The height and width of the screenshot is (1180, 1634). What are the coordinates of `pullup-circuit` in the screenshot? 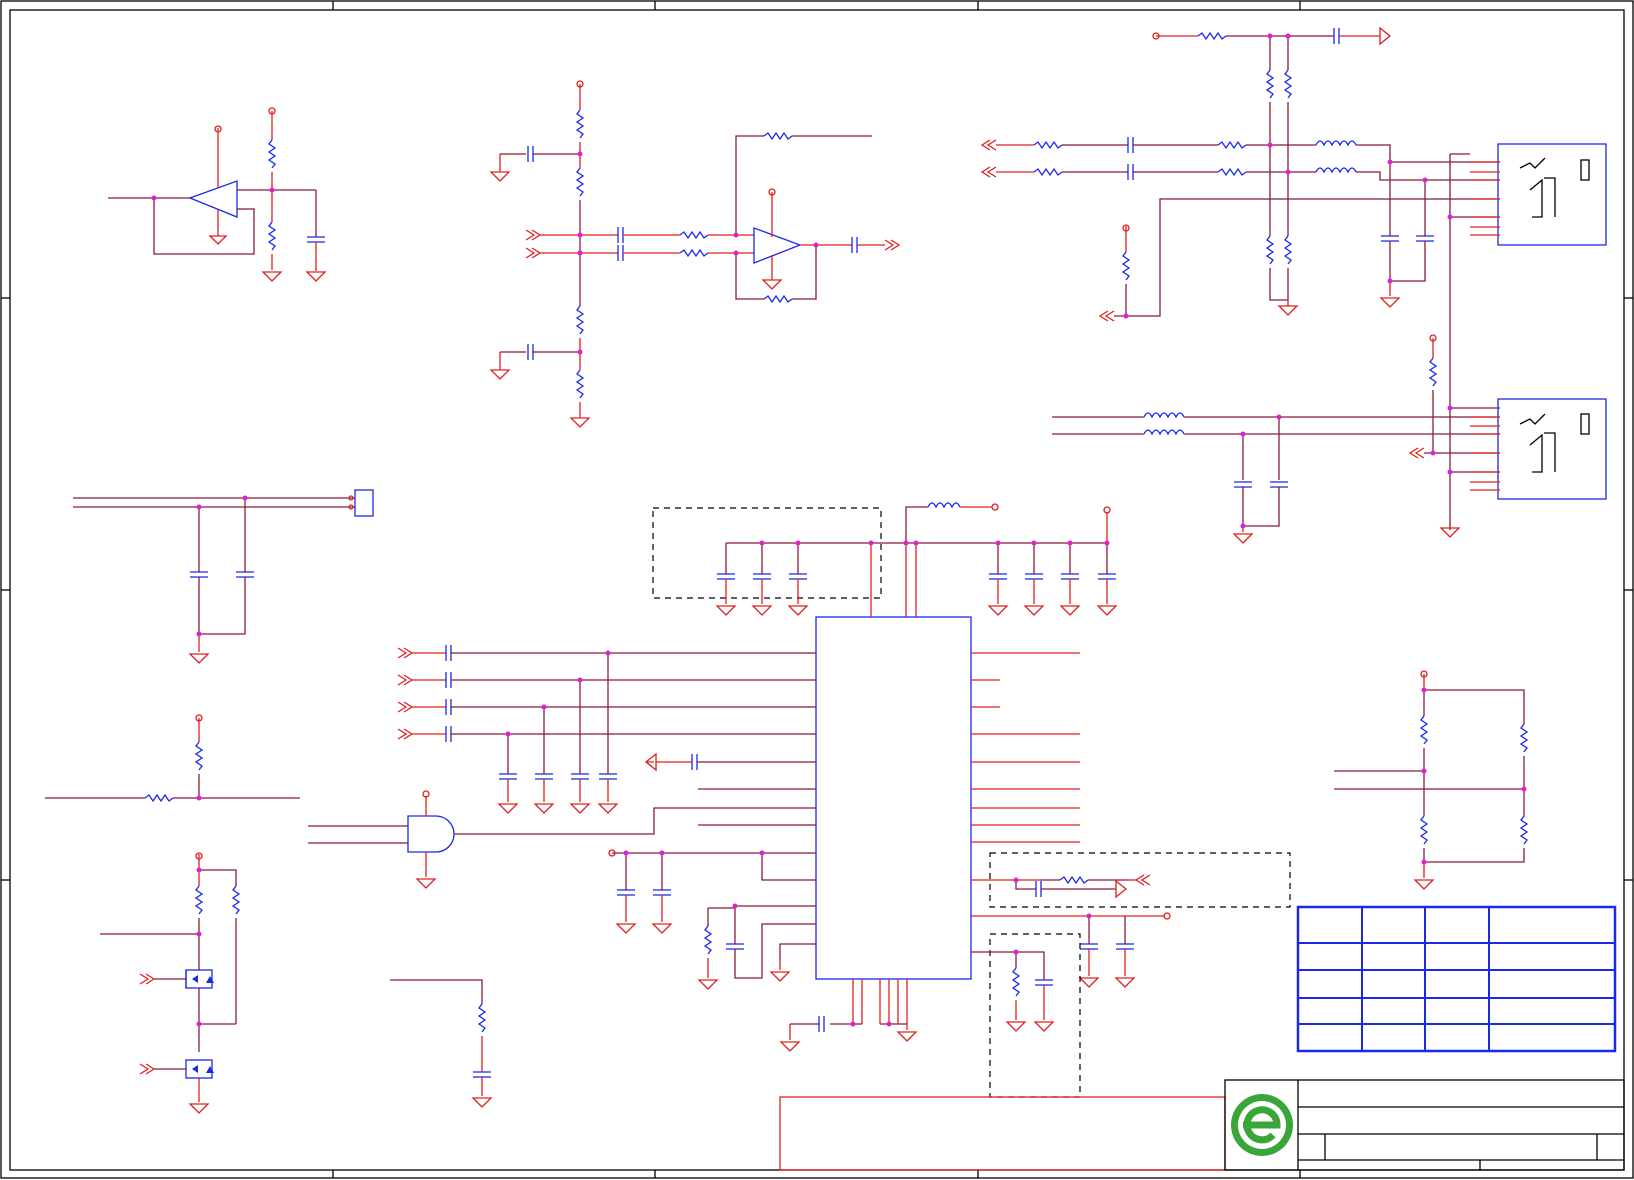 It's located at (172, 758).